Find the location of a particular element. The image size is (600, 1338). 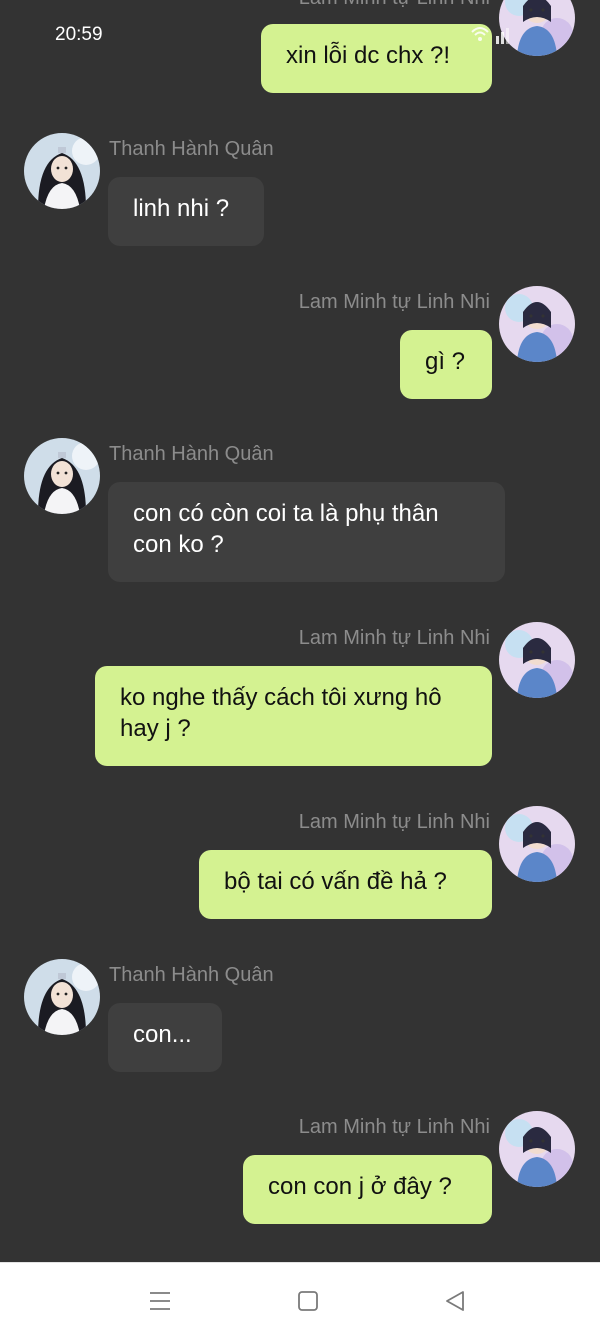

message-text: con con j ở đây ? is located at coordinates (360, 1186).